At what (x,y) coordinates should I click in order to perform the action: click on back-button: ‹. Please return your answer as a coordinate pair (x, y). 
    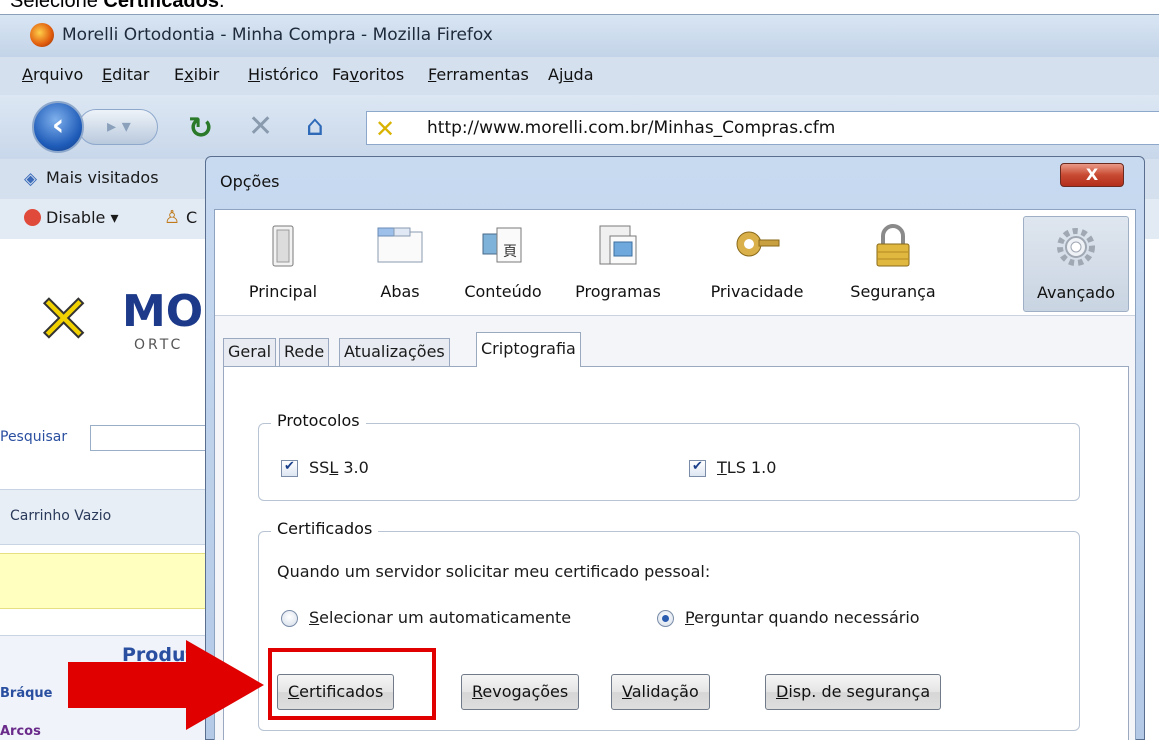
    Looking at the image, I should click on (58, 127).